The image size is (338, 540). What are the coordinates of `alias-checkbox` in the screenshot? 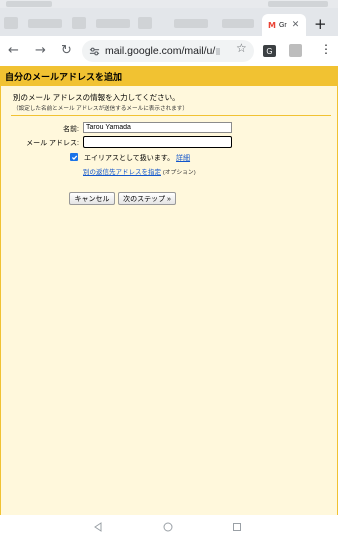 It's located at (74, 157).